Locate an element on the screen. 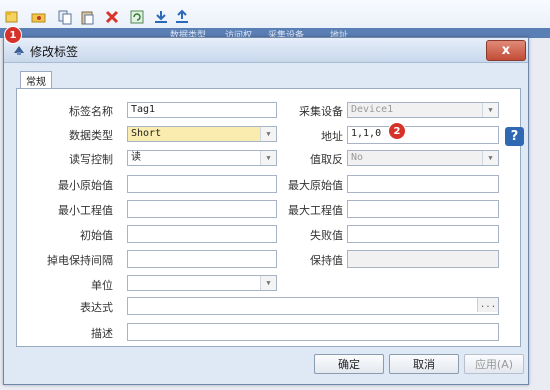 Image resolution: width=550 pixels, height=390 pixels. eng-max-label: 最大工程值 is located at coordinates (315, 210).